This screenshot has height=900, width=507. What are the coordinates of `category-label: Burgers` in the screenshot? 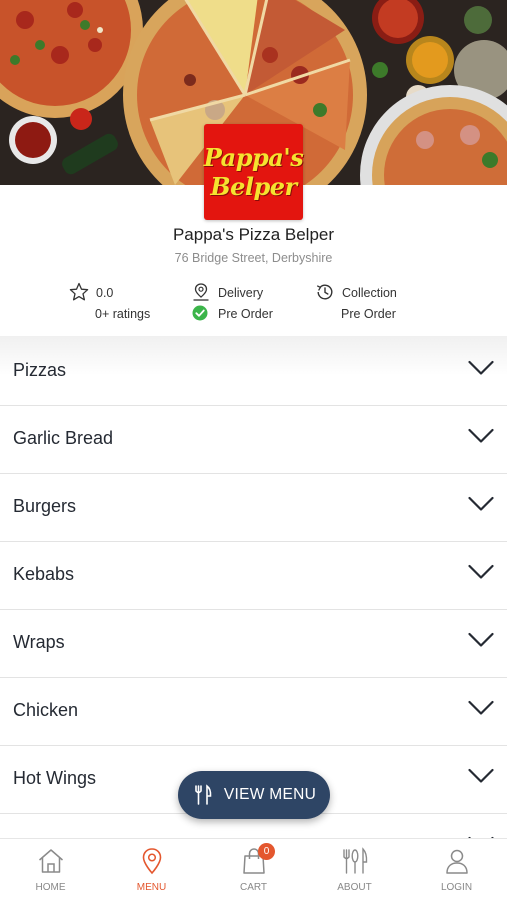 It's located at (45, 506).